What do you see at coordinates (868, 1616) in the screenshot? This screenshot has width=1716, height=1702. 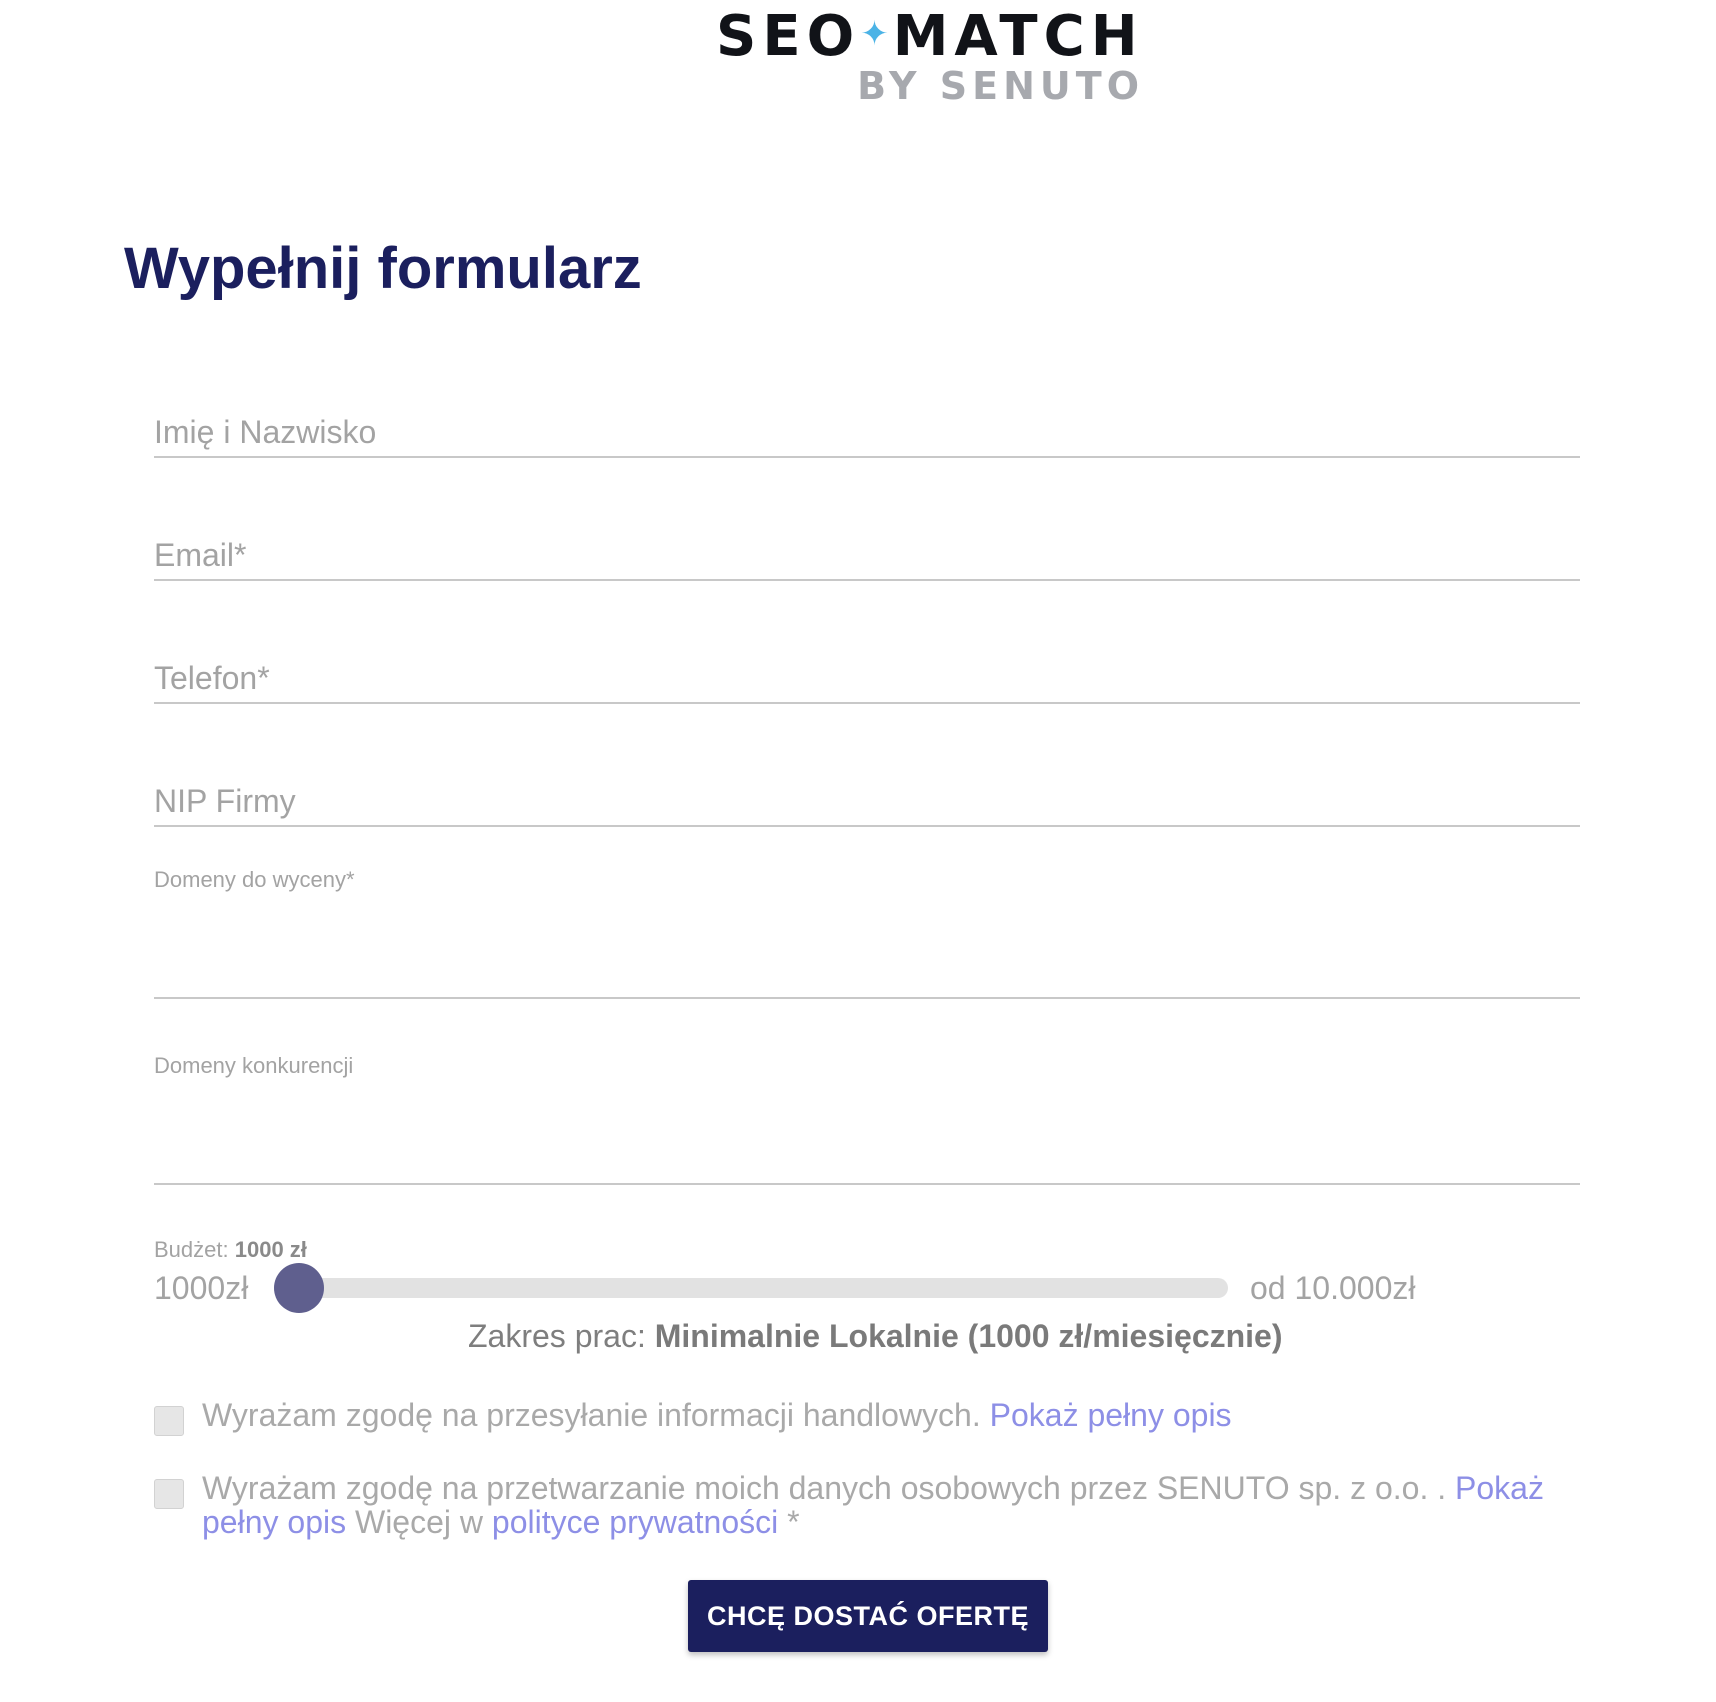 I see `submit-button: CHCĘ DOSTAĆ OFERTĘ` at bounding box center [868, 1616].